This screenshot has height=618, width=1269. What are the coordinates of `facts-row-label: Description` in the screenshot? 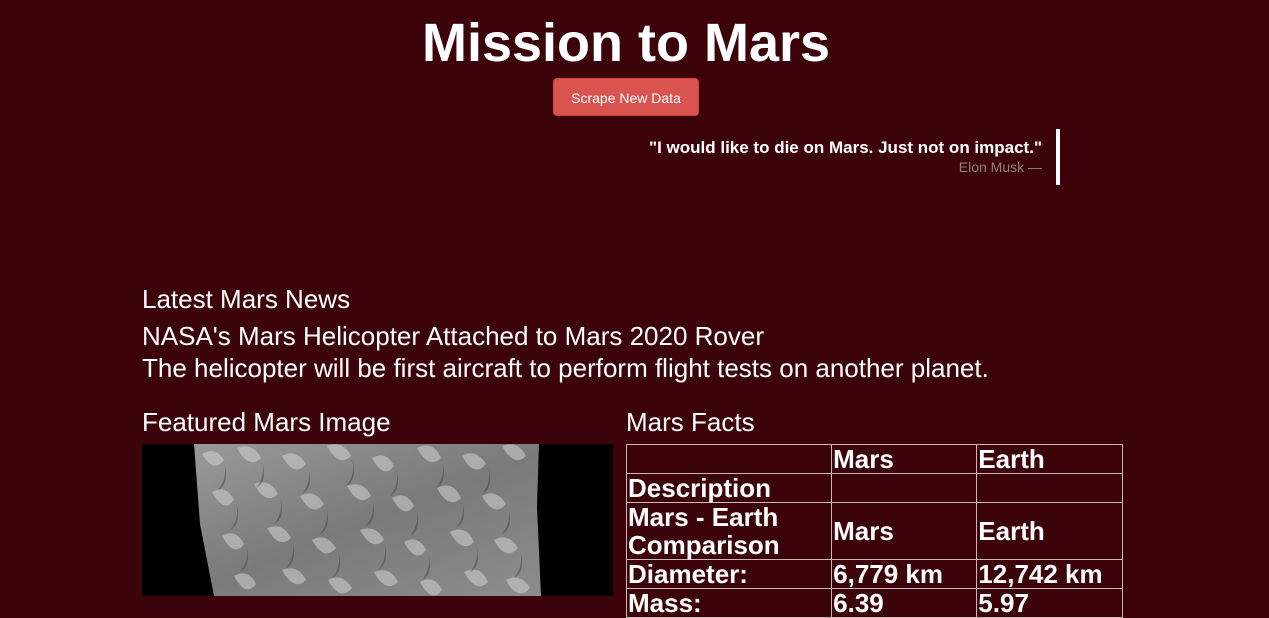 It's located at (729, 488).